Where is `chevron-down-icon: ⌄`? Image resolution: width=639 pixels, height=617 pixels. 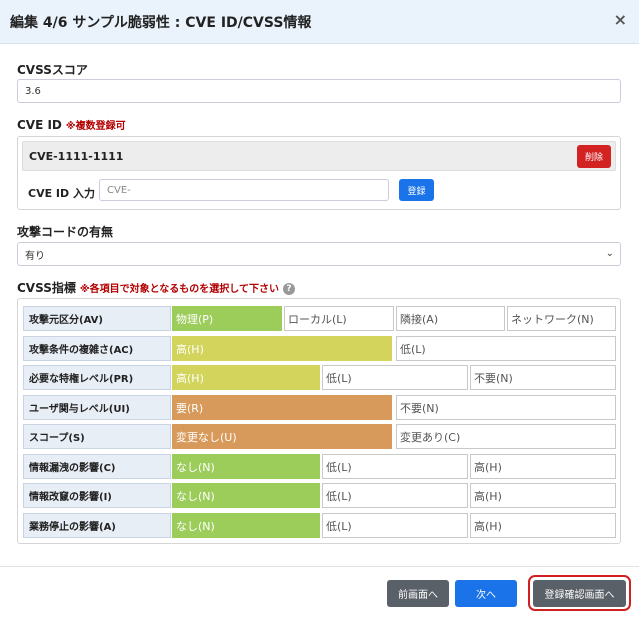
chevron-down-icon: ⌄ is located at coordinates (609, 253).